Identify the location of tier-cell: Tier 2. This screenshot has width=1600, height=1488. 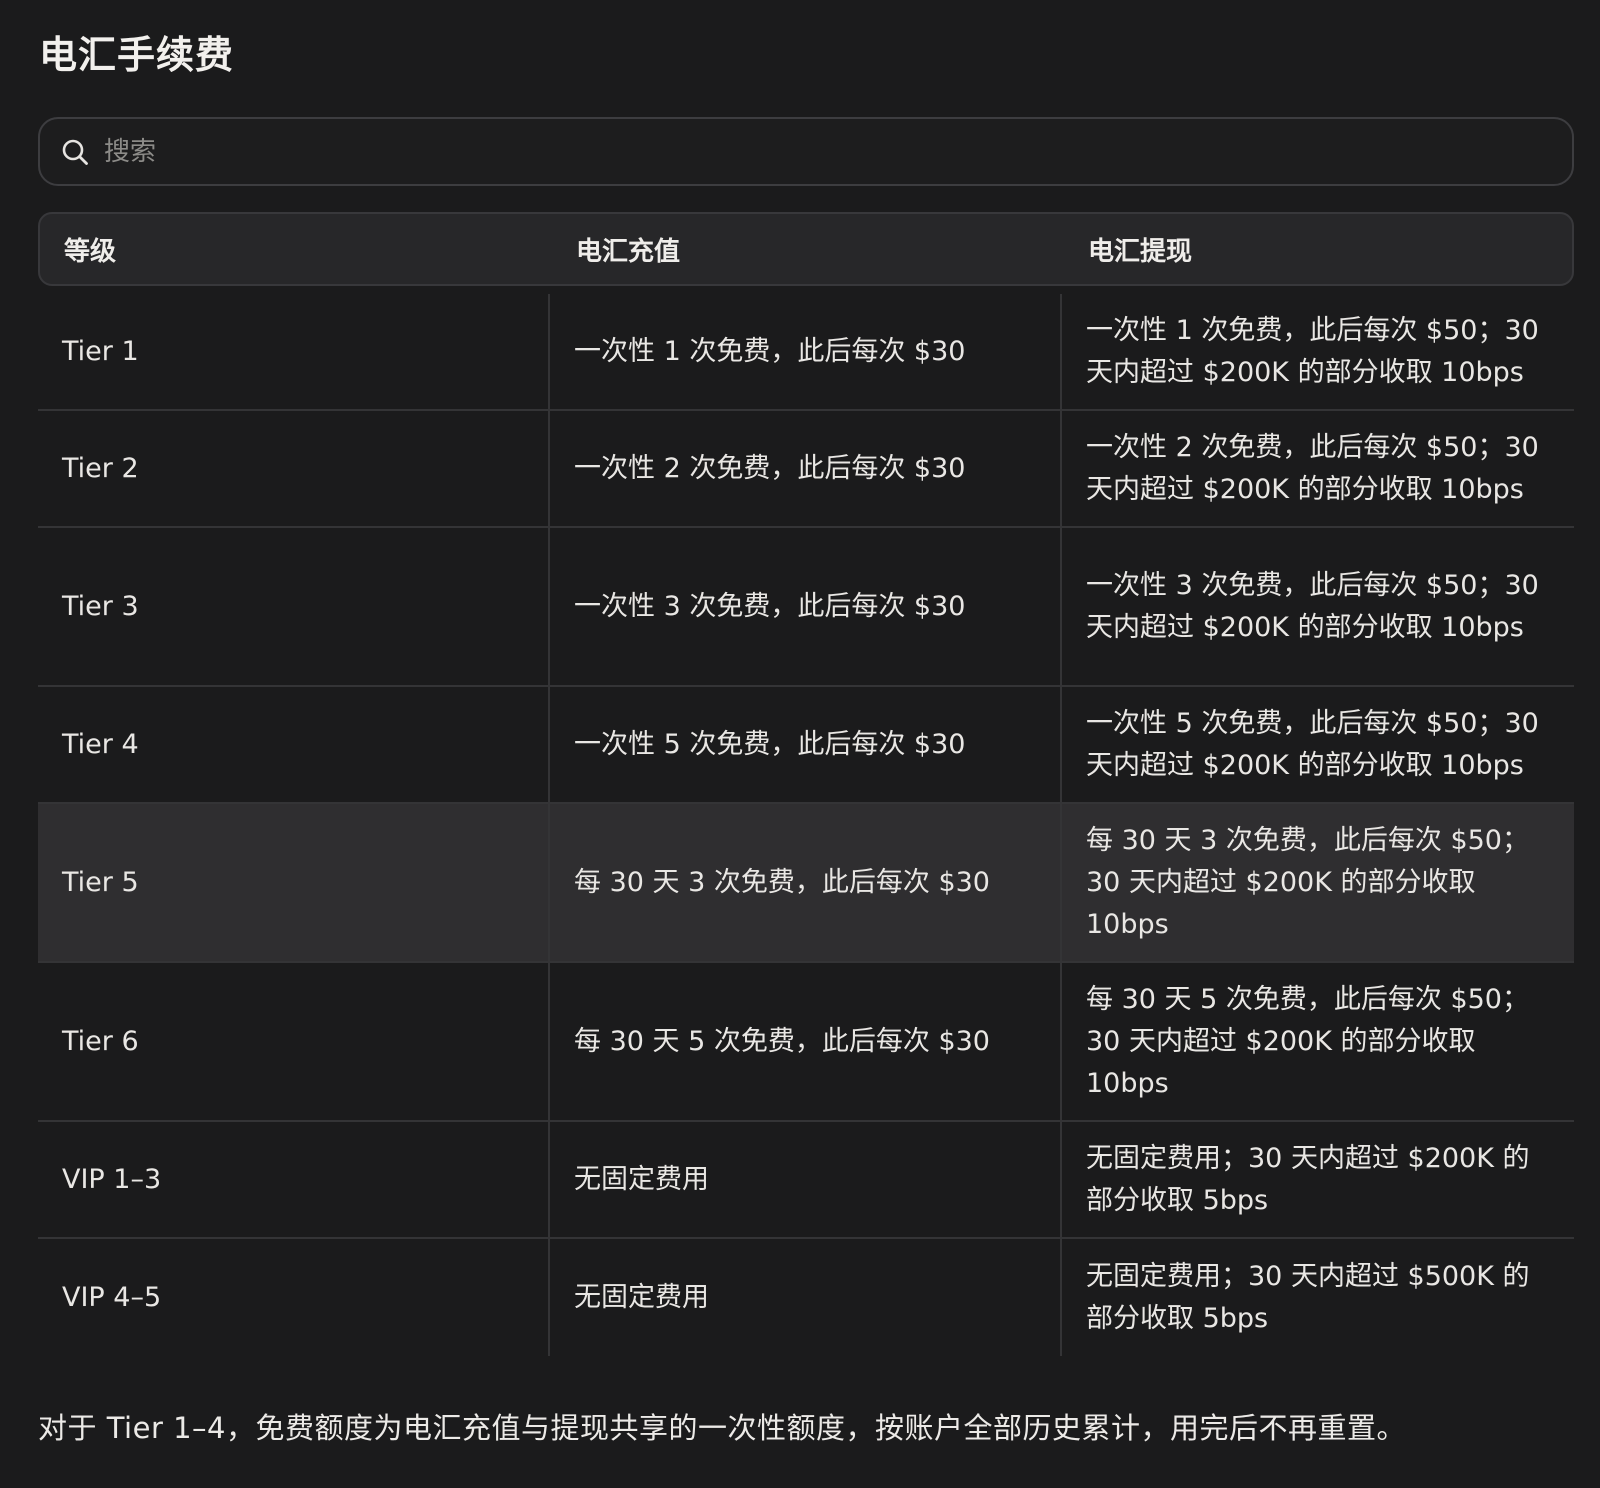
(294, 468).